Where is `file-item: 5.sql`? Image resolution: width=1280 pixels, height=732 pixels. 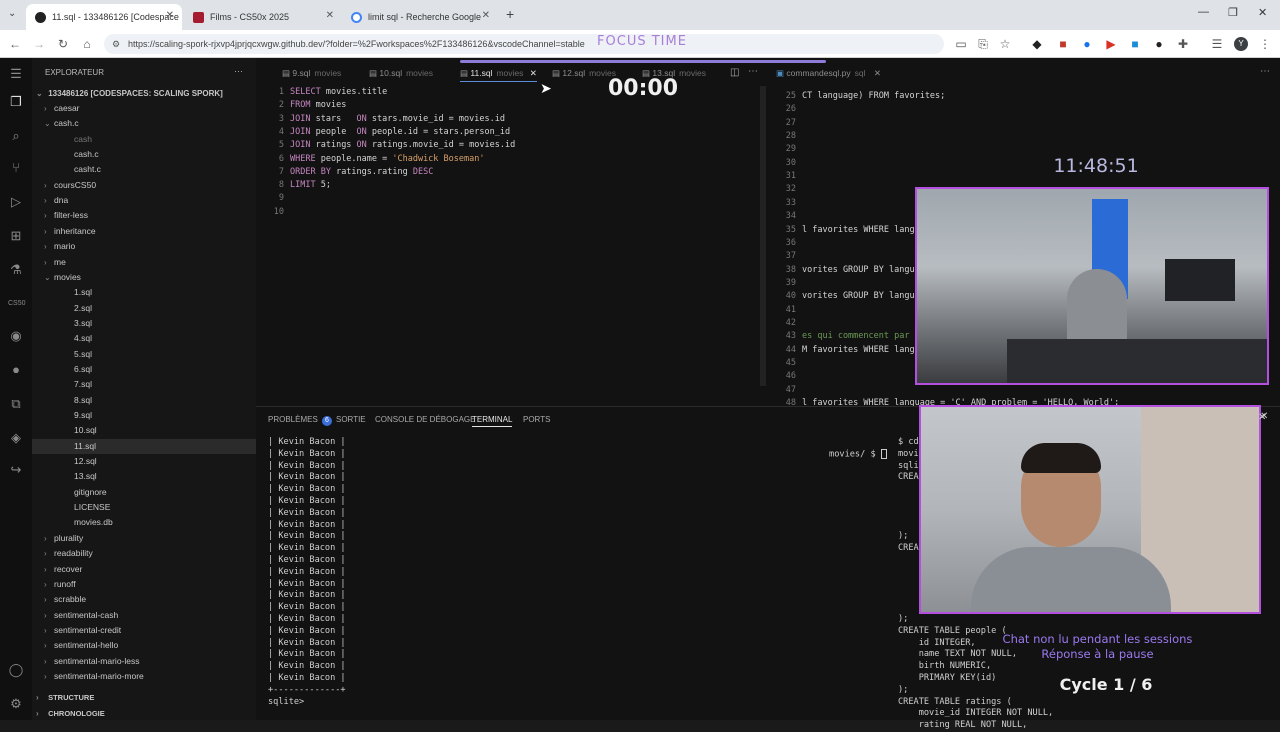
file-item: 5.sql is located at coordinates (144, 354).